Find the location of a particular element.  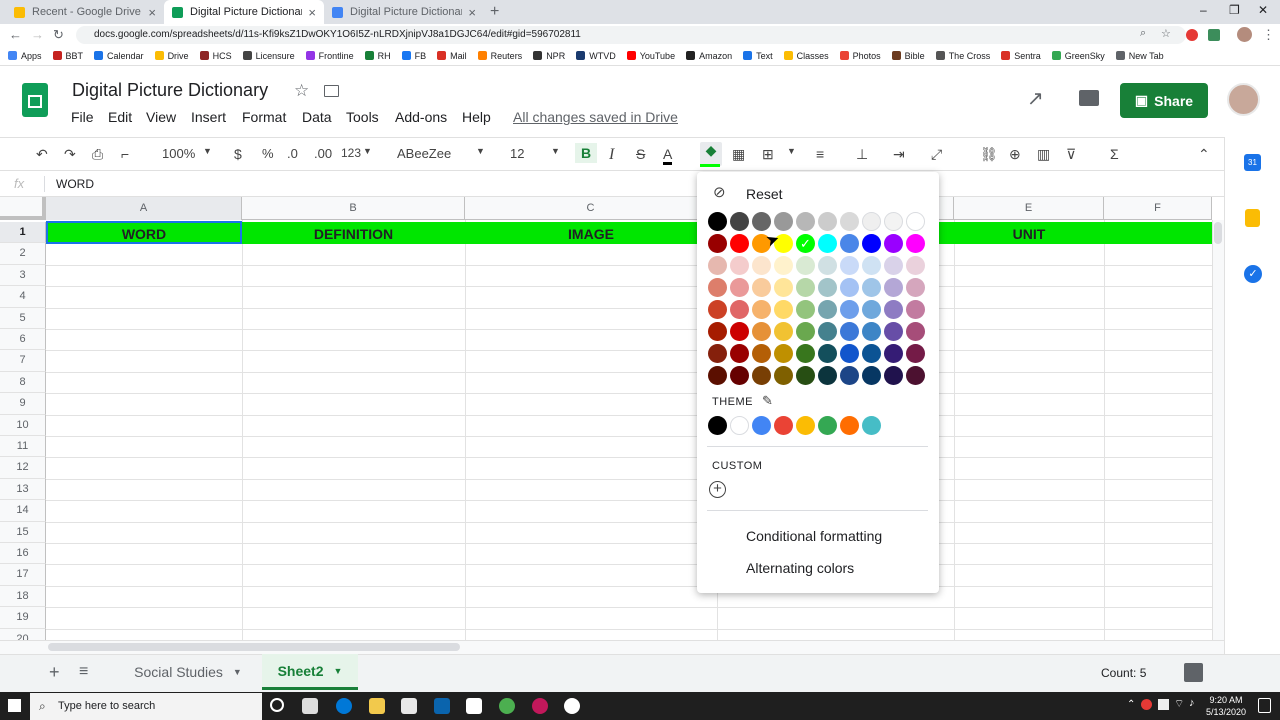

search-icon: ⌕ is located at coordinates (1143, 33).